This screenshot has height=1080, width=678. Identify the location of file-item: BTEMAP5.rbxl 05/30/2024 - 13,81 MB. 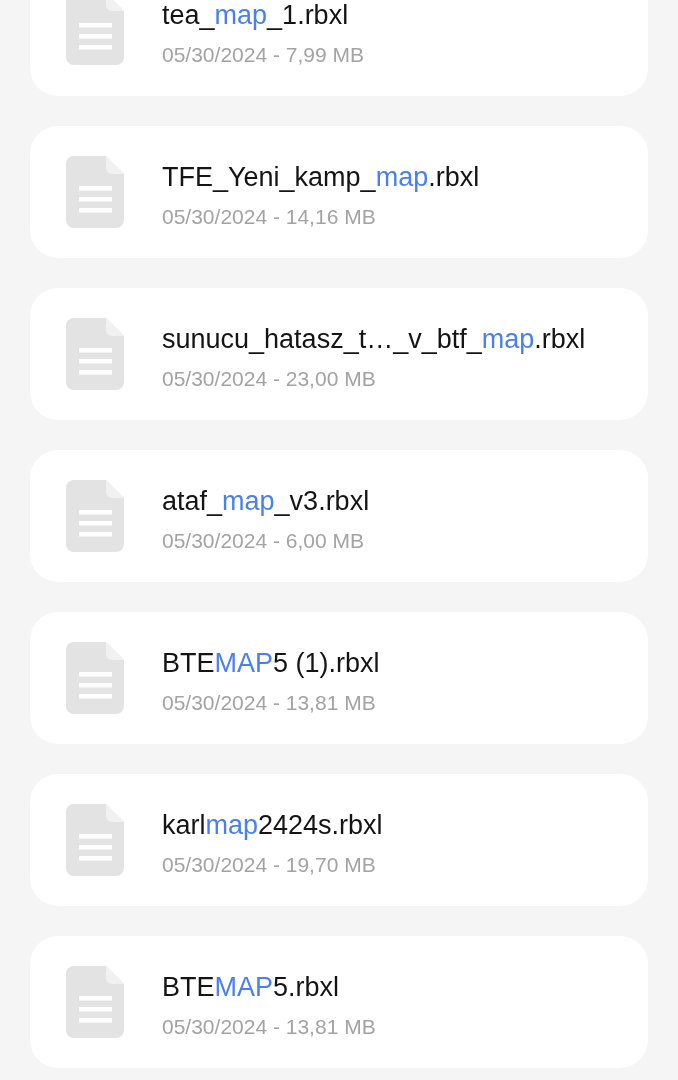
(339, 1002).